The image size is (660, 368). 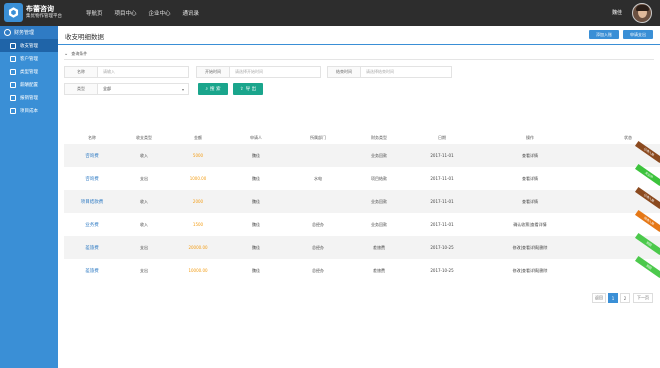 What do you see at coordinates (643, 298) in the screenshot?
I see `pagination-next: 下一页` at bounding box center [643, 298].